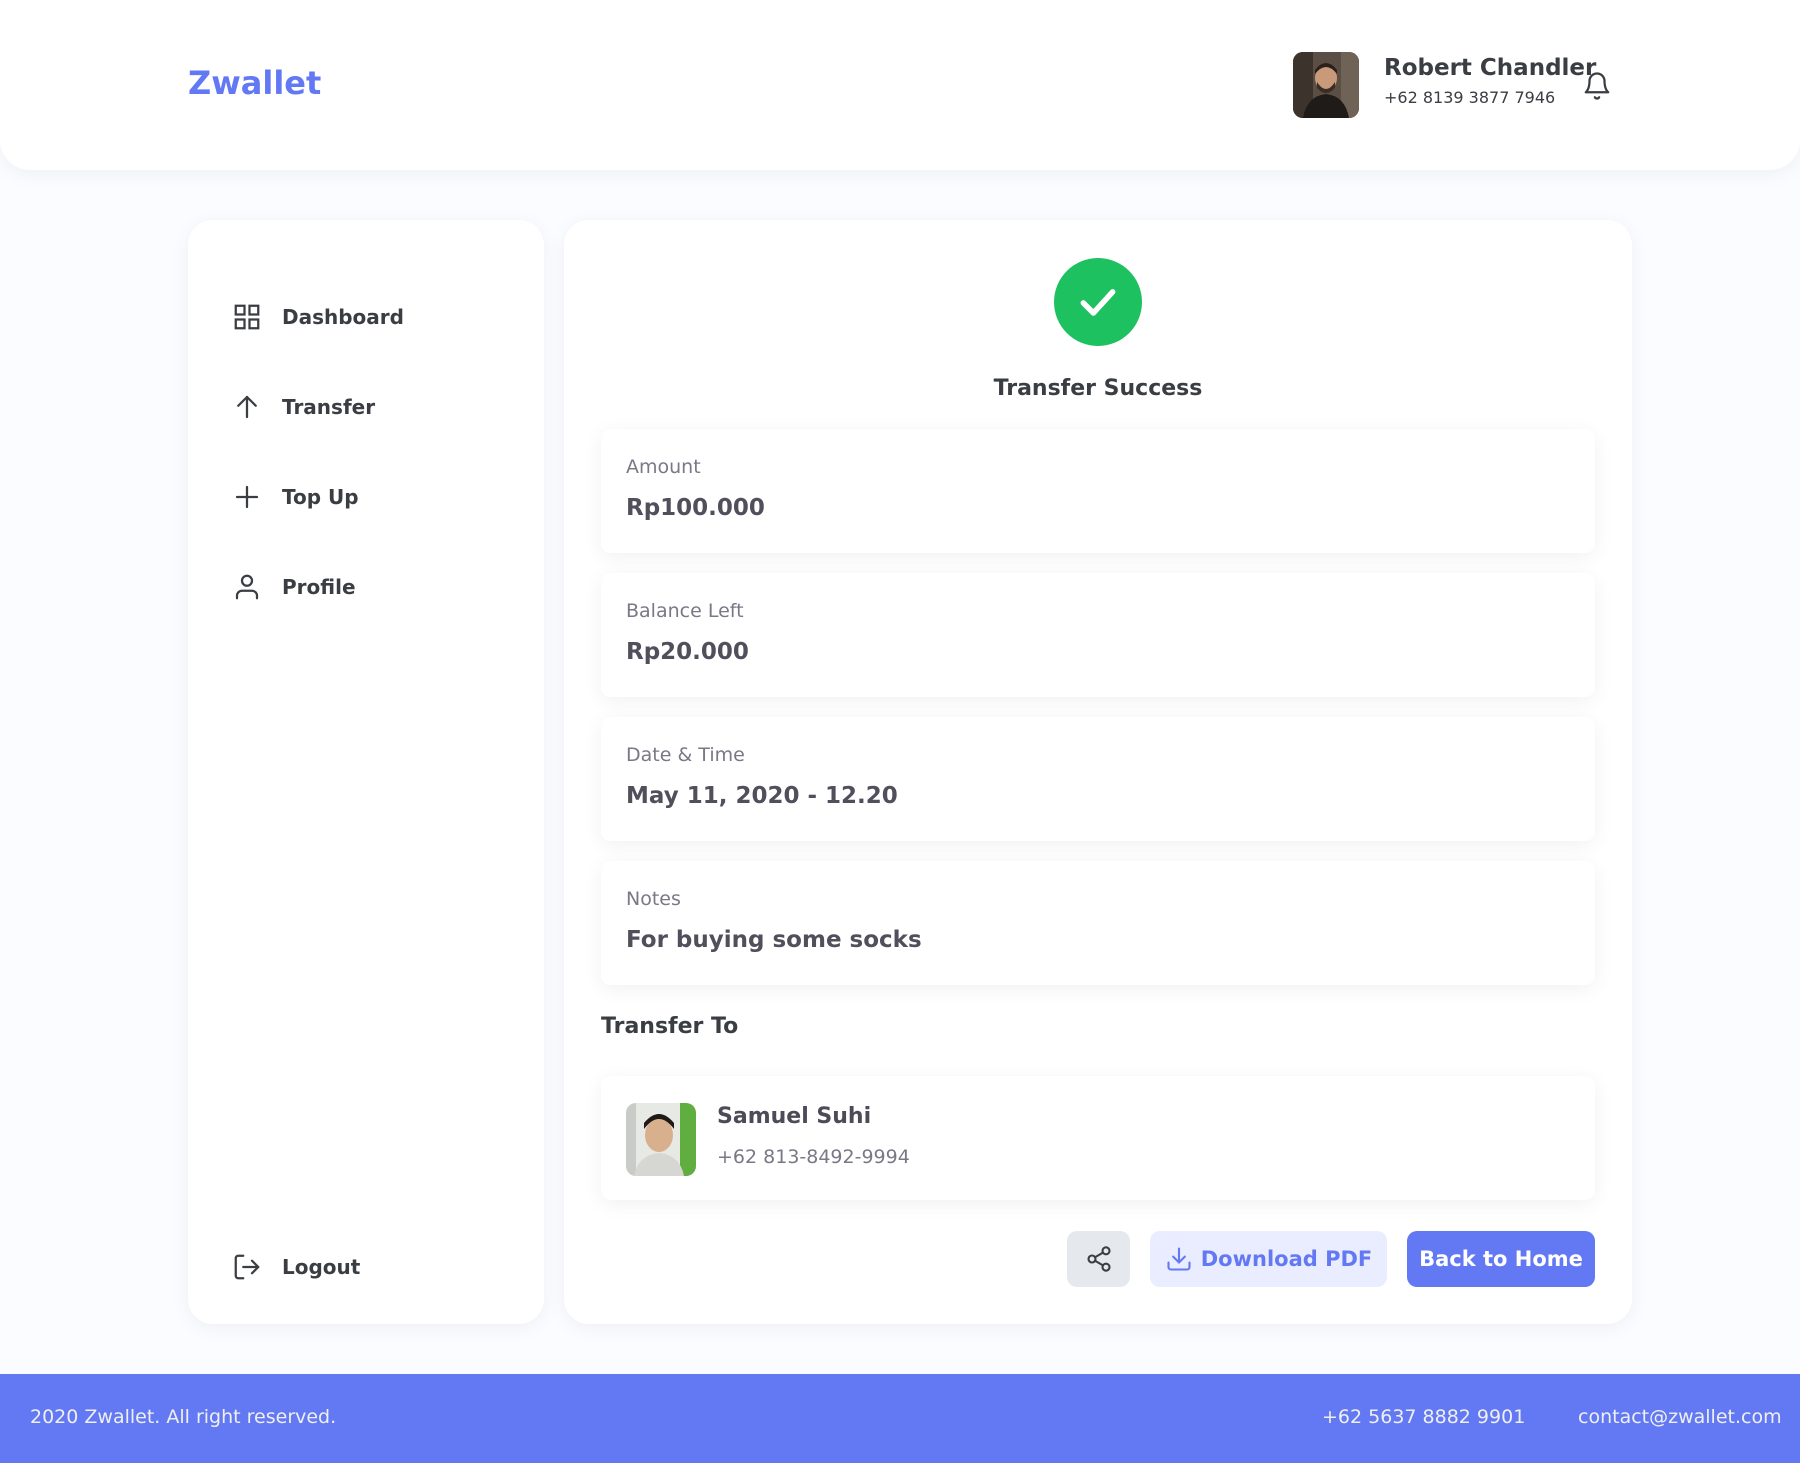  Describe the element at coordinates (653, 899) in the screenshot. I see `detail-label: Notes` at that location.